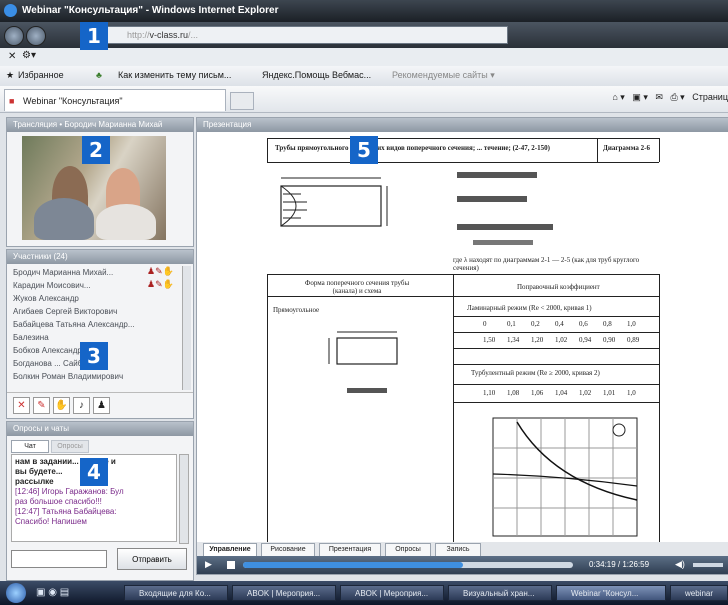 Image resolution: width=728 pixels, height=605 pixels. I want to click on chat-line: раз большое спасибо!!!, so click(58, 501).